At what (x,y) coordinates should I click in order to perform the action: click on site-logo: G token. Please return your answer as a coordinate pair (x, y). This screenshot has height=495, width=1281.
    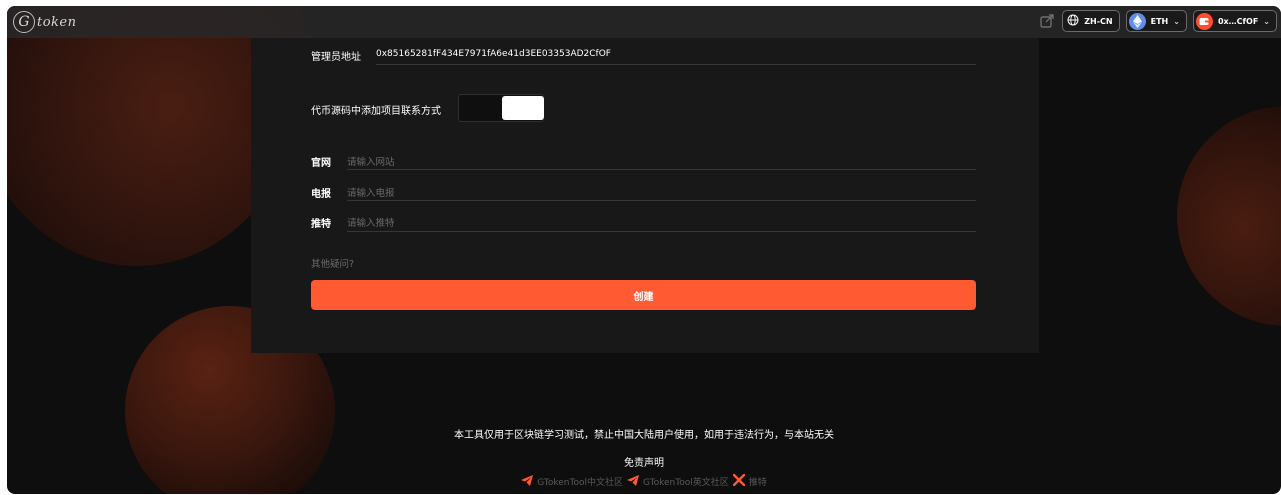
    Looking at the image, I should click on (45, 22).